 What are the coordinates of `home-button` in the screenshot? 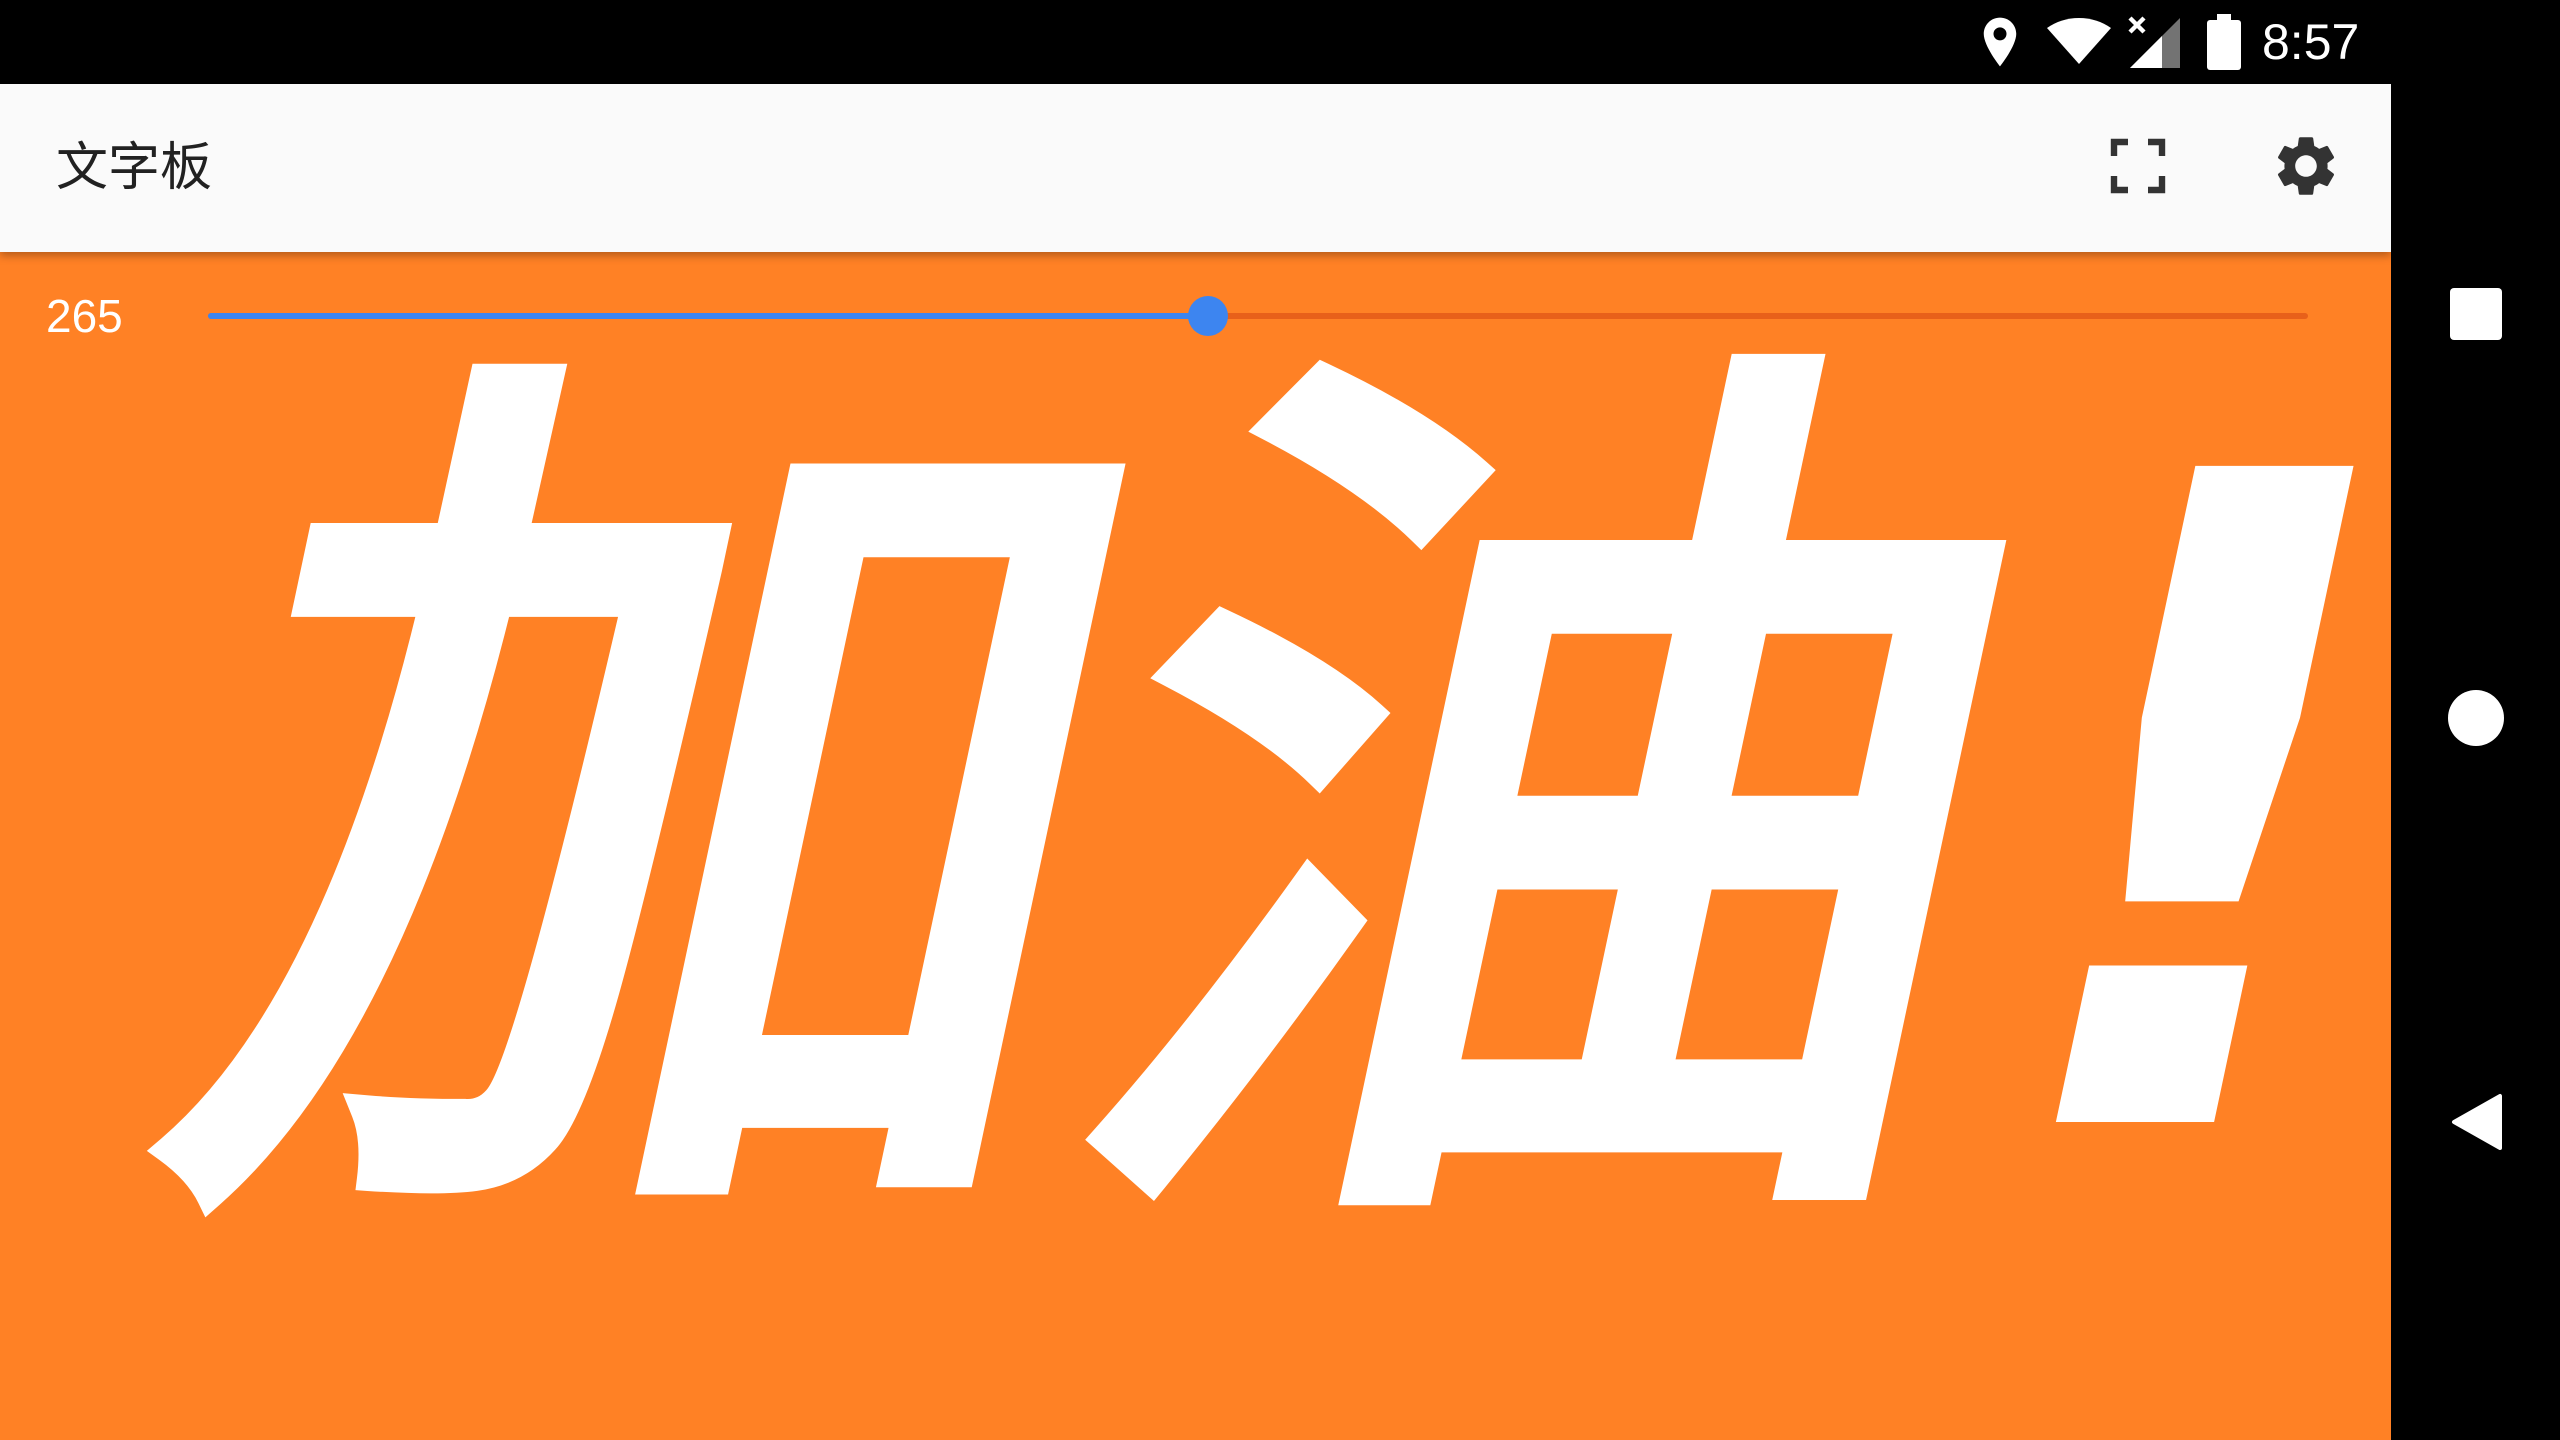 It's located at (2475, 720).